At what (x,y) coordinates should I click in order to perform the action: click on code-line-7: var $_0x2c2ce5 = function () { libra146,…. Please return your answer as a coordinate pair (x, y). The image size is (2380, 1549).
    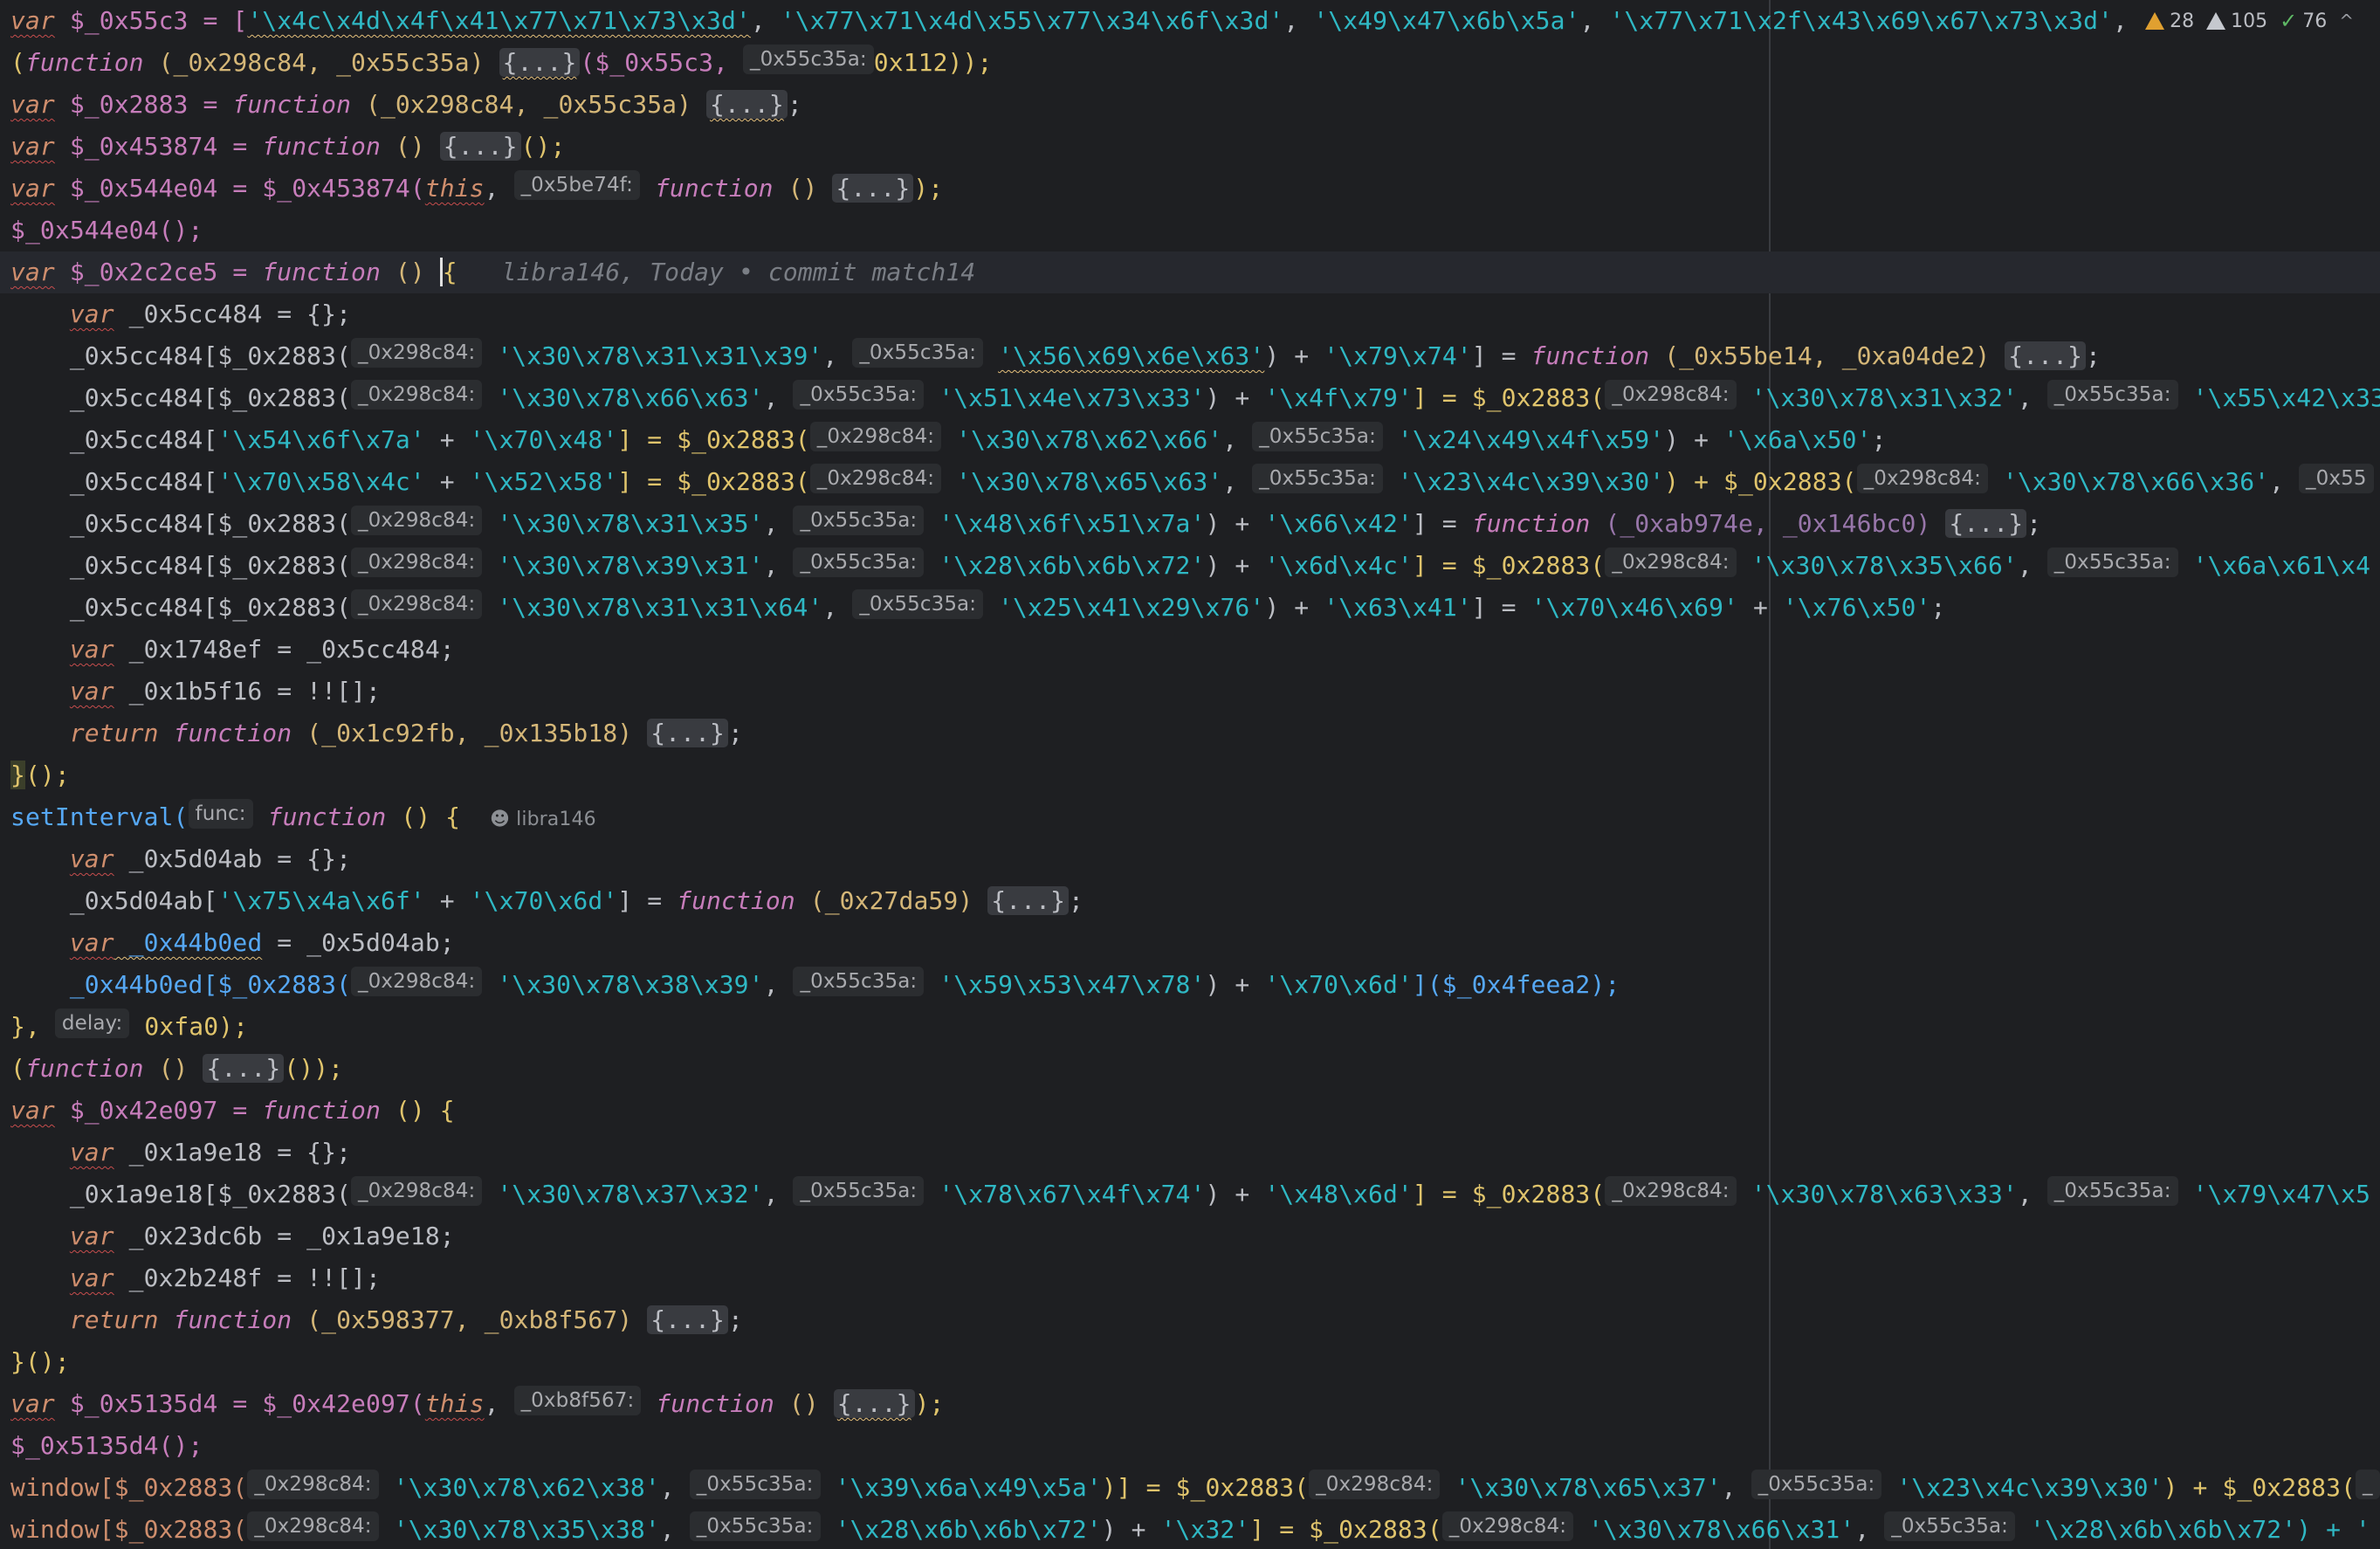
    Looking at the image, I should click on (1190, 272).